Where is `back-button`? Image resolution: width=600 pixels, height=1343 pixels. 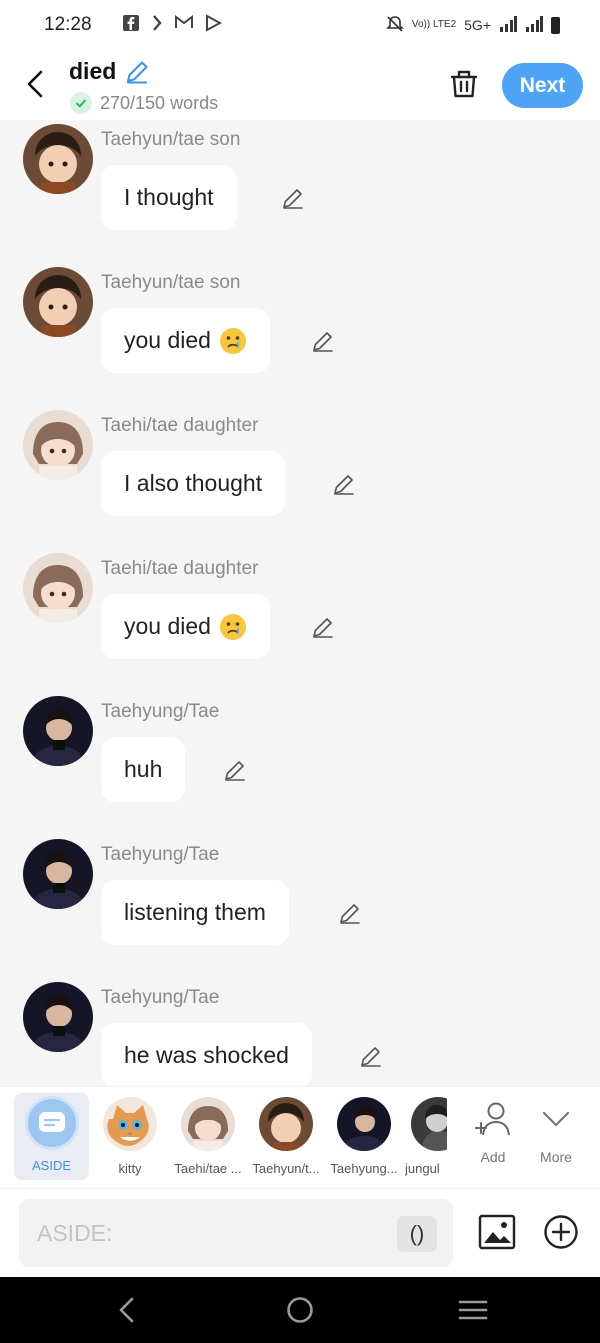
back-button is located at coordinates (35, 84).